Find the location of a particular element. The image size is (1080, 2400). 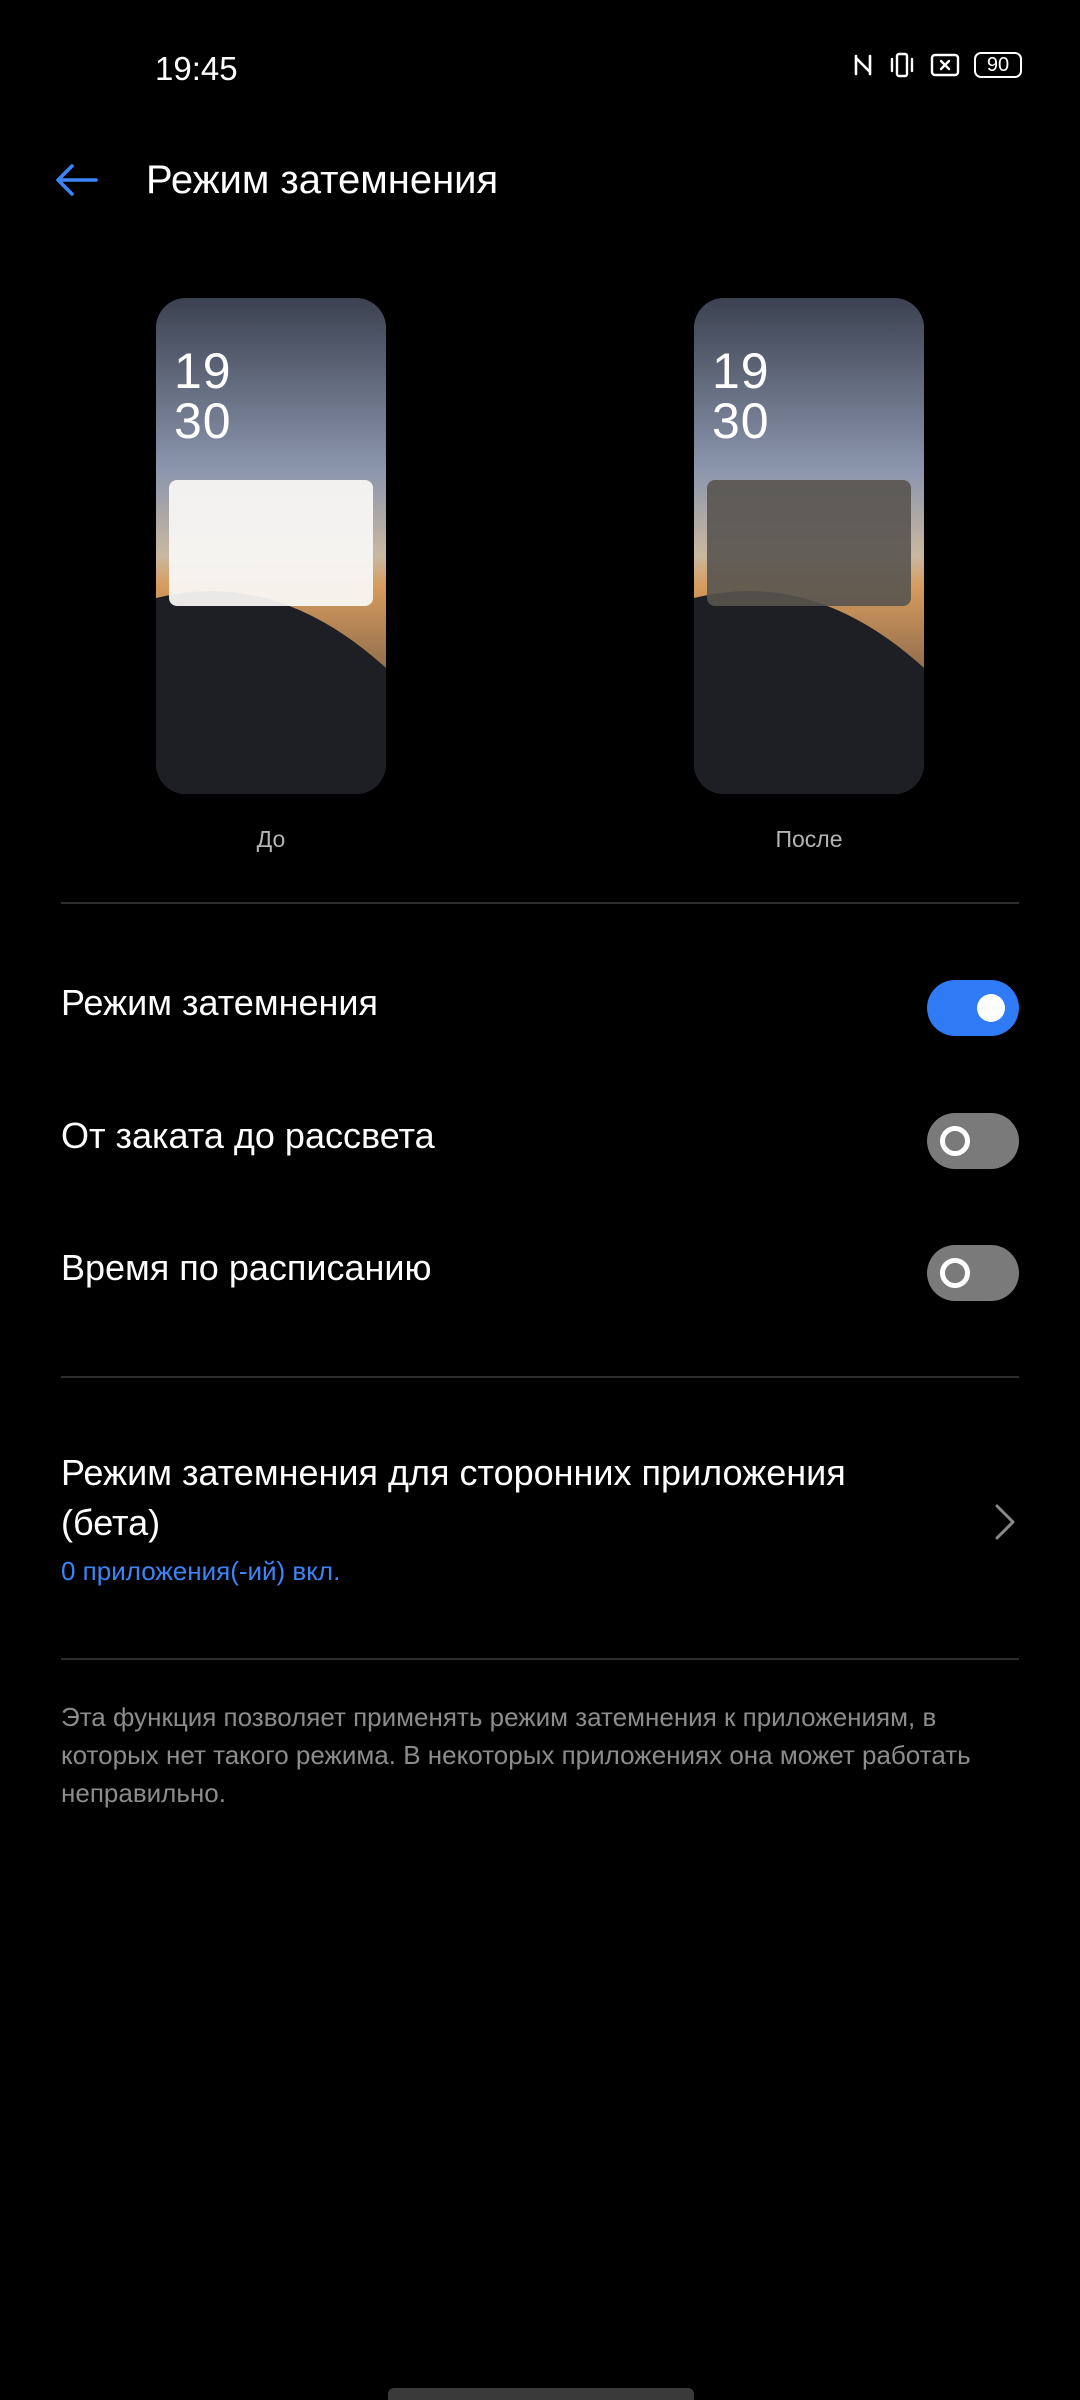

app-bar: Режим затемнения is located at coordinates (540, 181).